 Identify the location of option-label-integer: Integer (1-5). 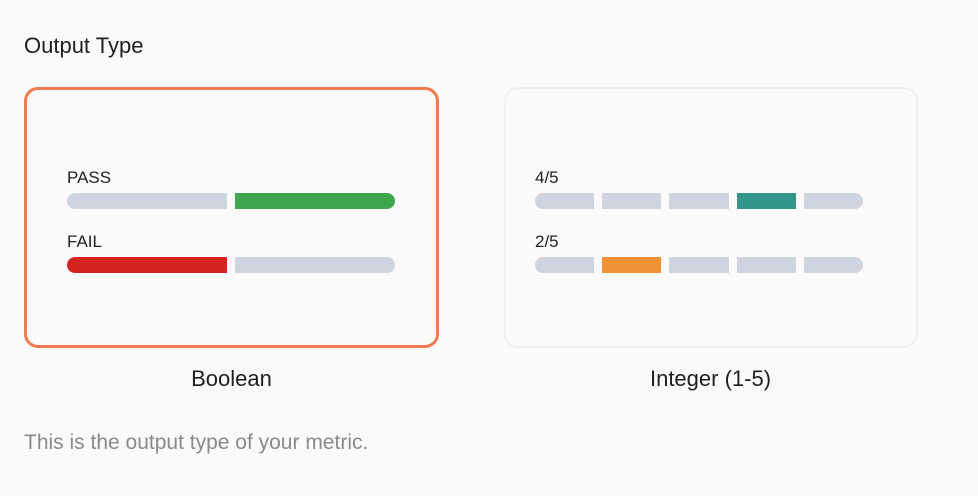
(710, 379).